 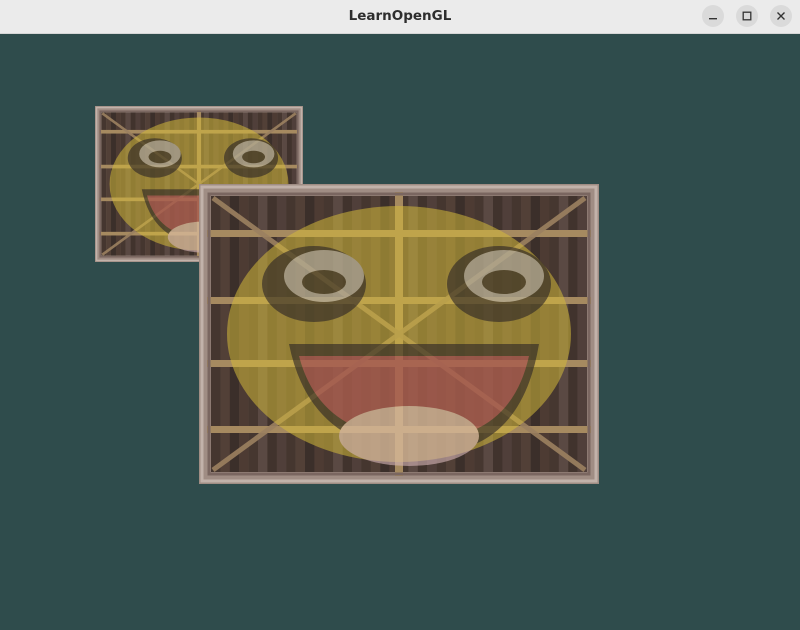 I want to click on maximize-button, so click(x=747, y=16).